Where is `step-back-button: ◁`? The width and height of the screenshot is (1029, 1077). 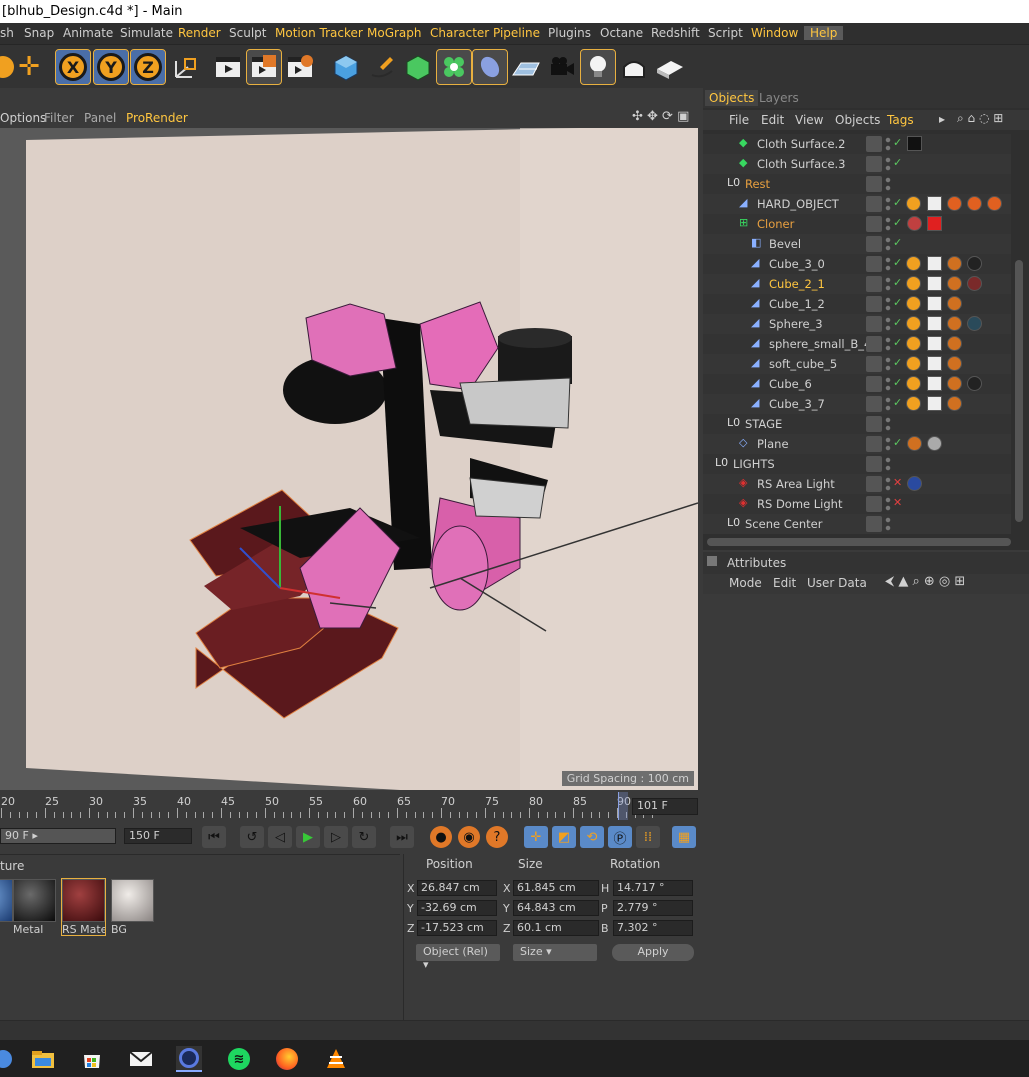
step-back-button: ◁ is located at coordinates (280, 837).